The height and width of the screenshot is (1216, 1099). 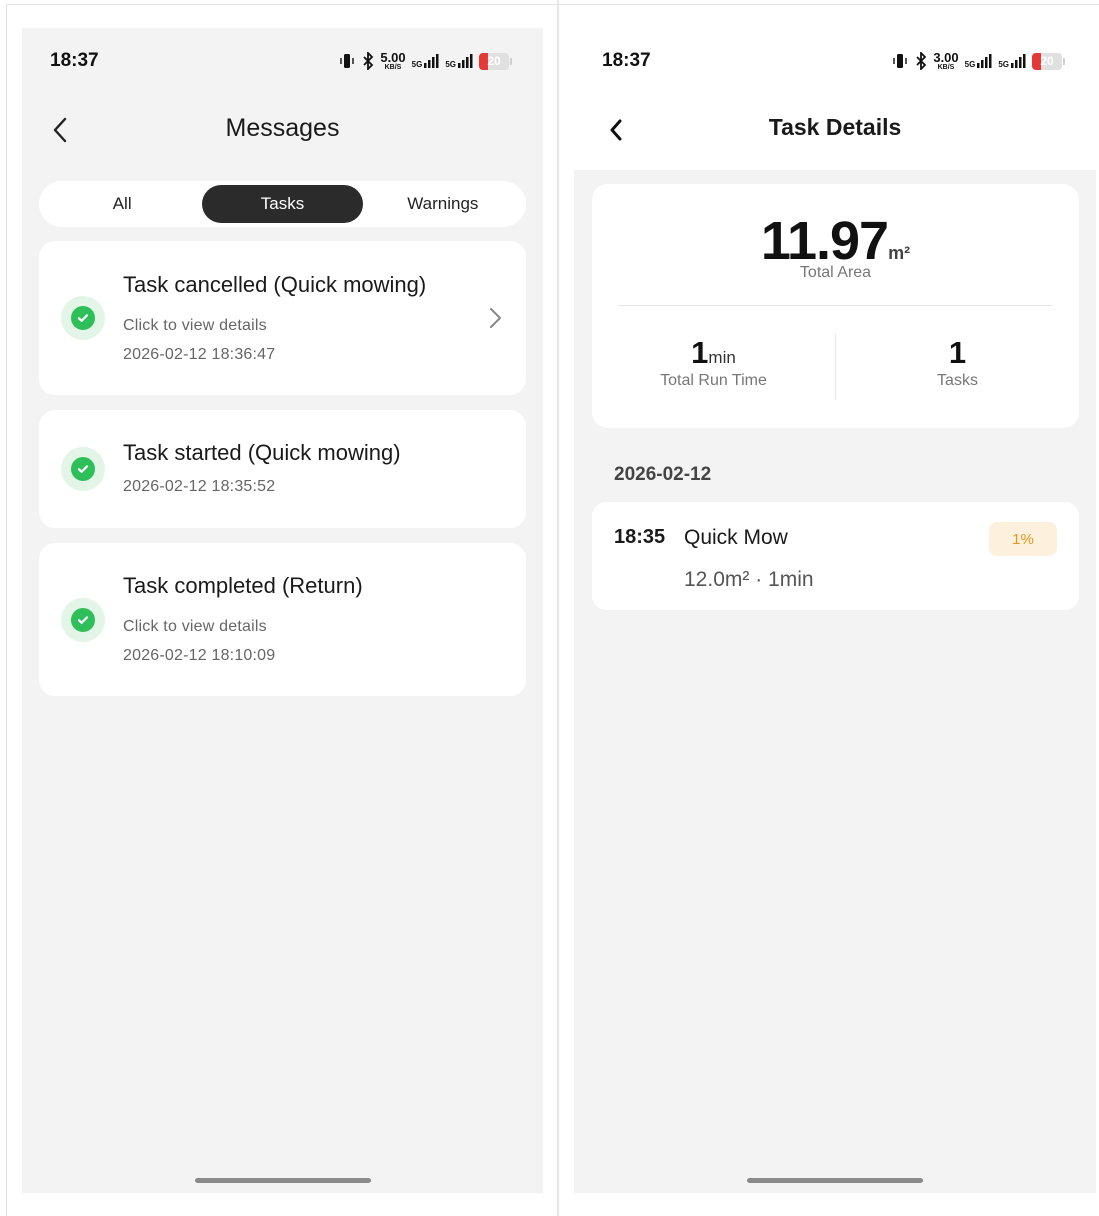 I want to click on header: Messages, so click(x=282, y=130).